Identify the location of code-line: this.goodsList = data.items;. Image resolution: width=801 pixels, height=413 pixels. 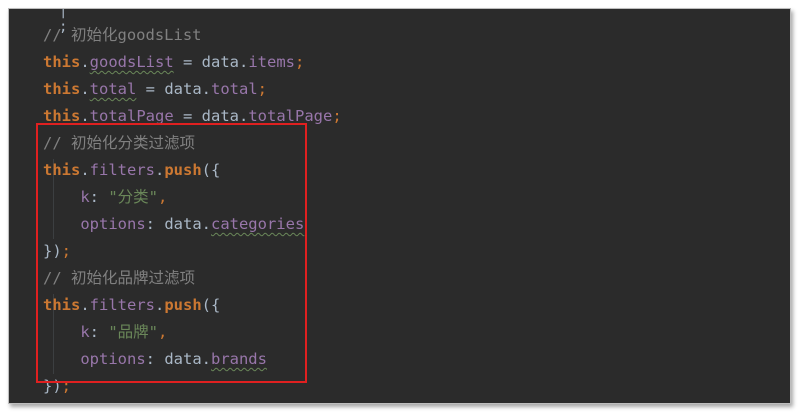
(173, 62).